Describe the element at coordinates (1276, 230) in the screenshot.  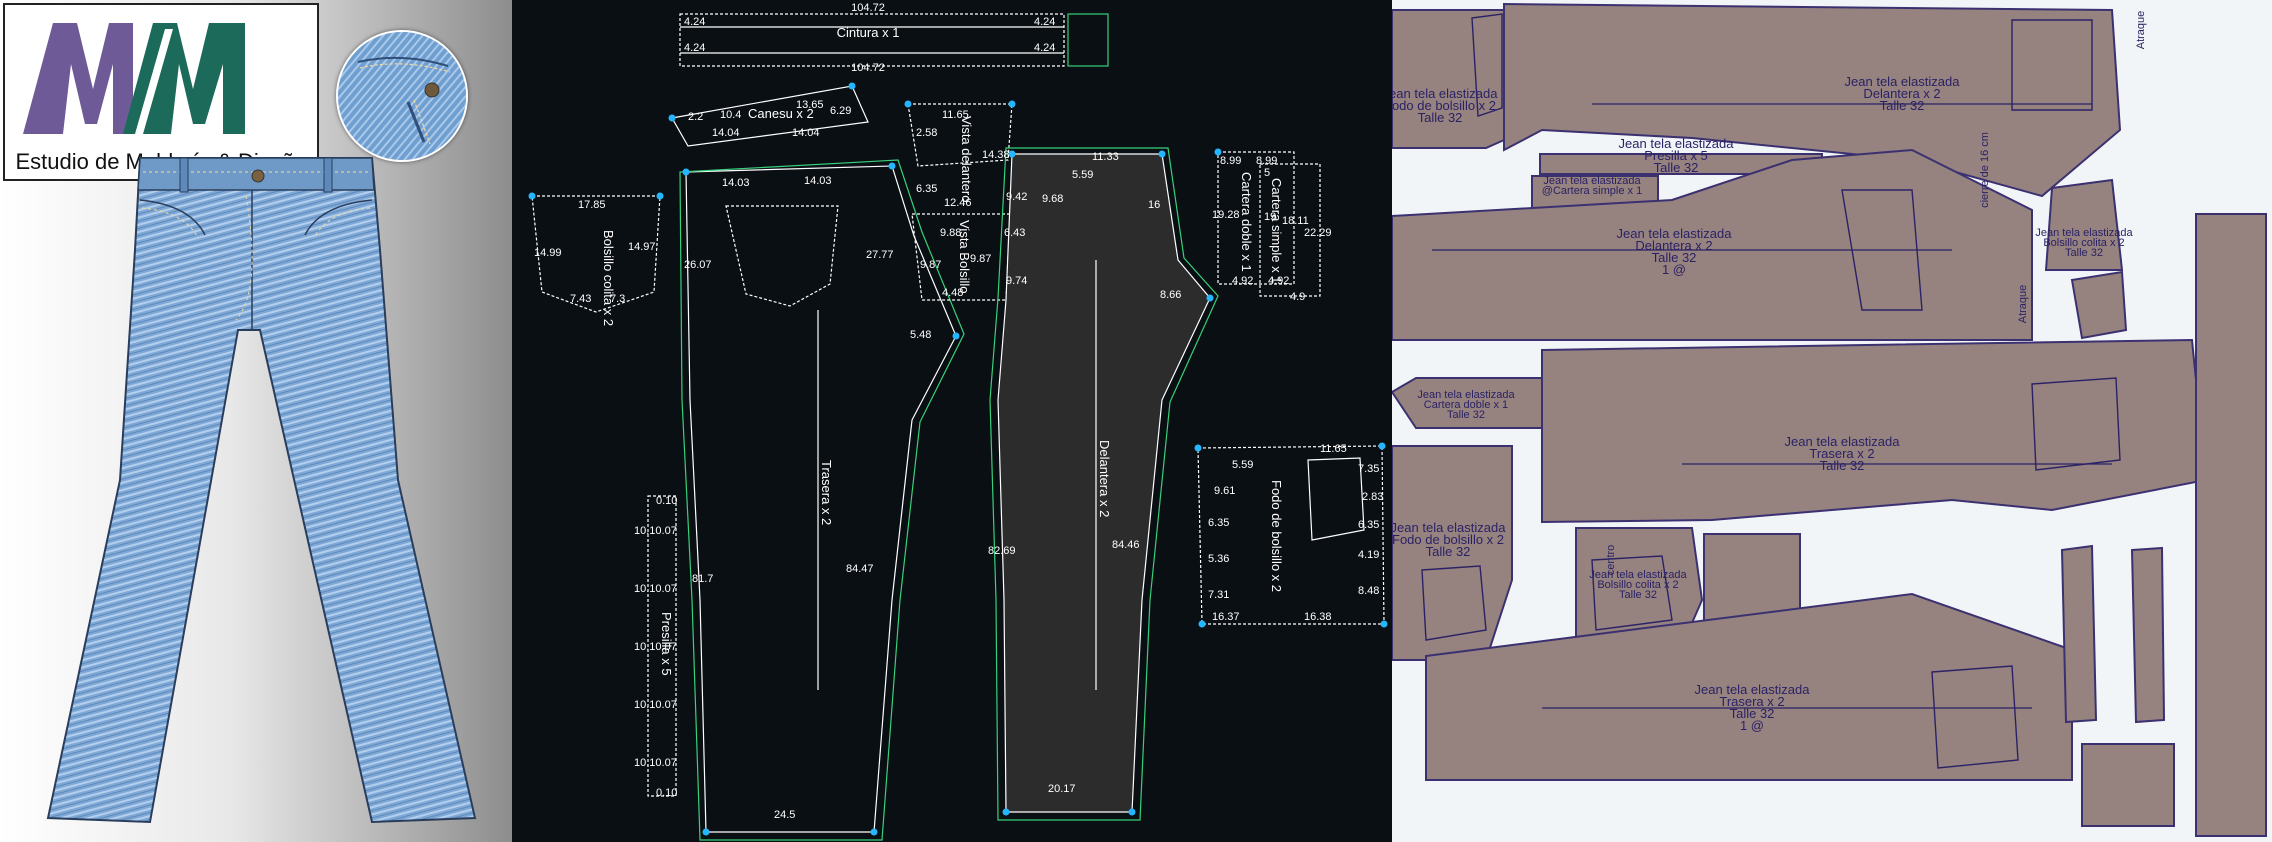
I see `fly-single-label: Cartera simple x 1` at that location.